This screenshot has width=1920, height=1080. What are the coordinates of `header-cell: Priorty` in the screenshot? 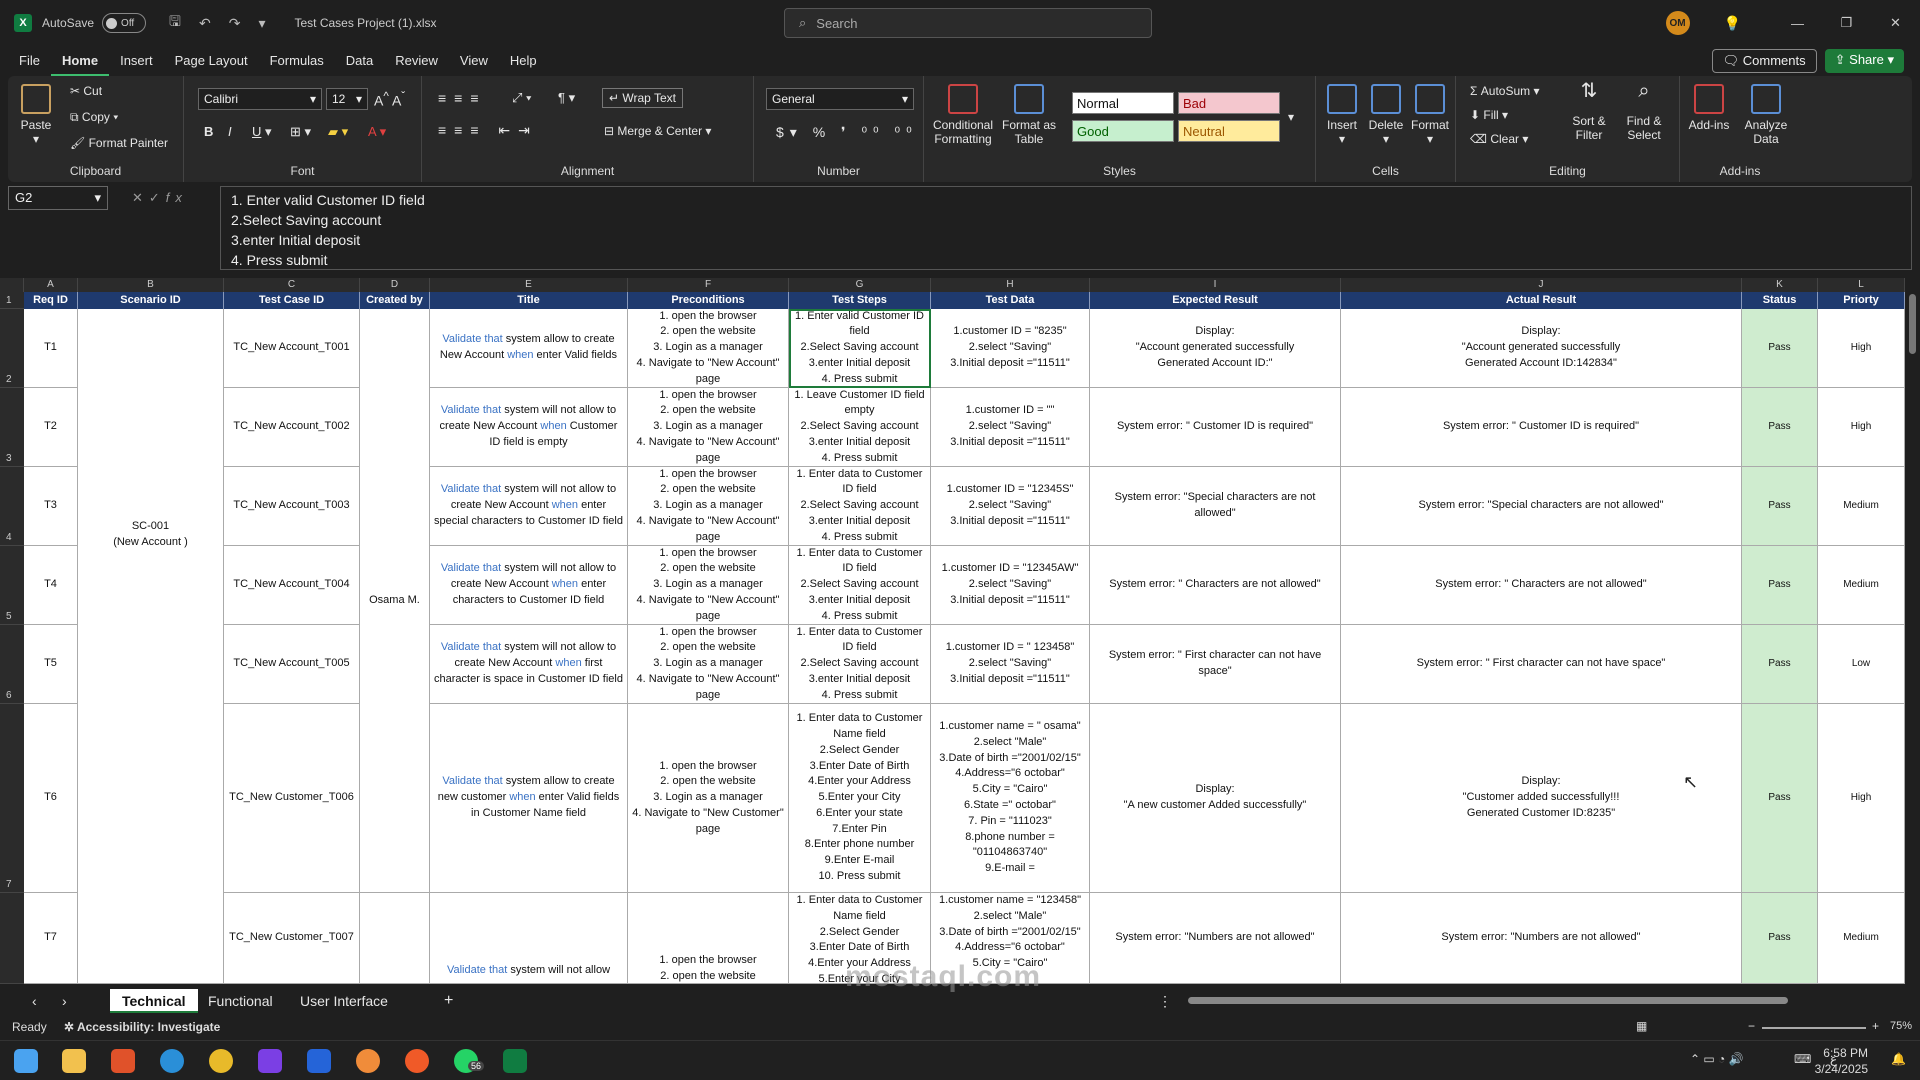 It's located at (1861, 300).